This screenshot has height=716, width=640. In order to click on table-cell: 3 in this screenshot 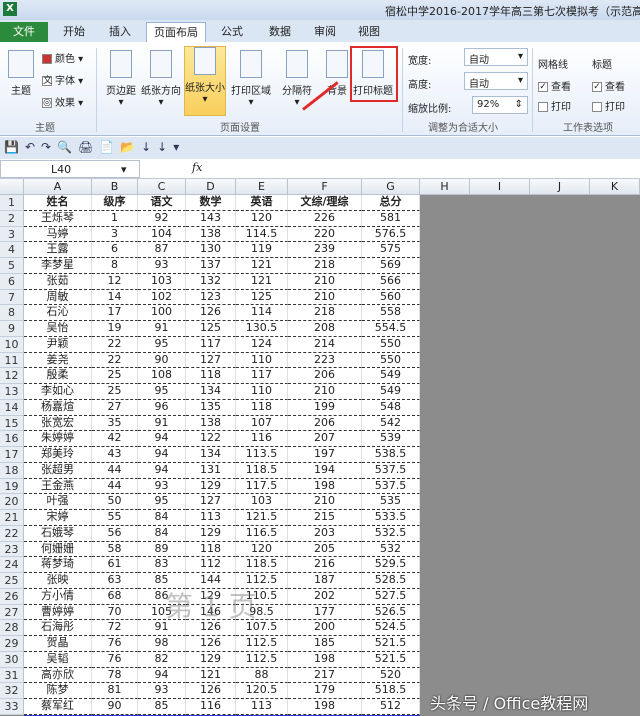, I will do `click(115, 234)`.